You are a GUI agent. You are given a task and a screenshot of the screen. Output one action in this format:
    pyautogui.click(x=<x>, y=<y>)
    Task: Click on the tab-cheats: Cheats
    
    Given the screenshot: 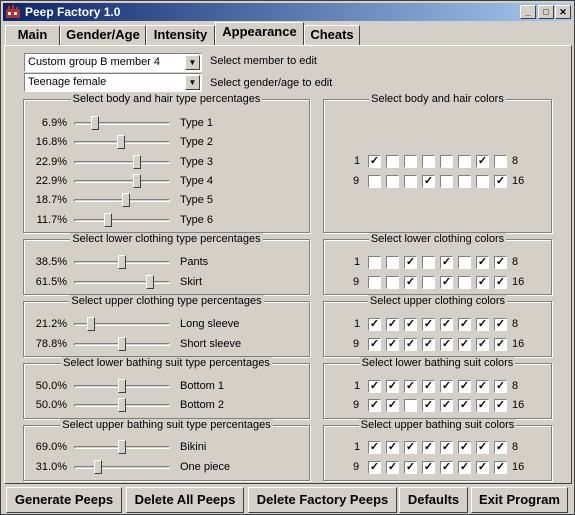 What is the action you would take?
    pyautogui.click(x=332, y=35)
    